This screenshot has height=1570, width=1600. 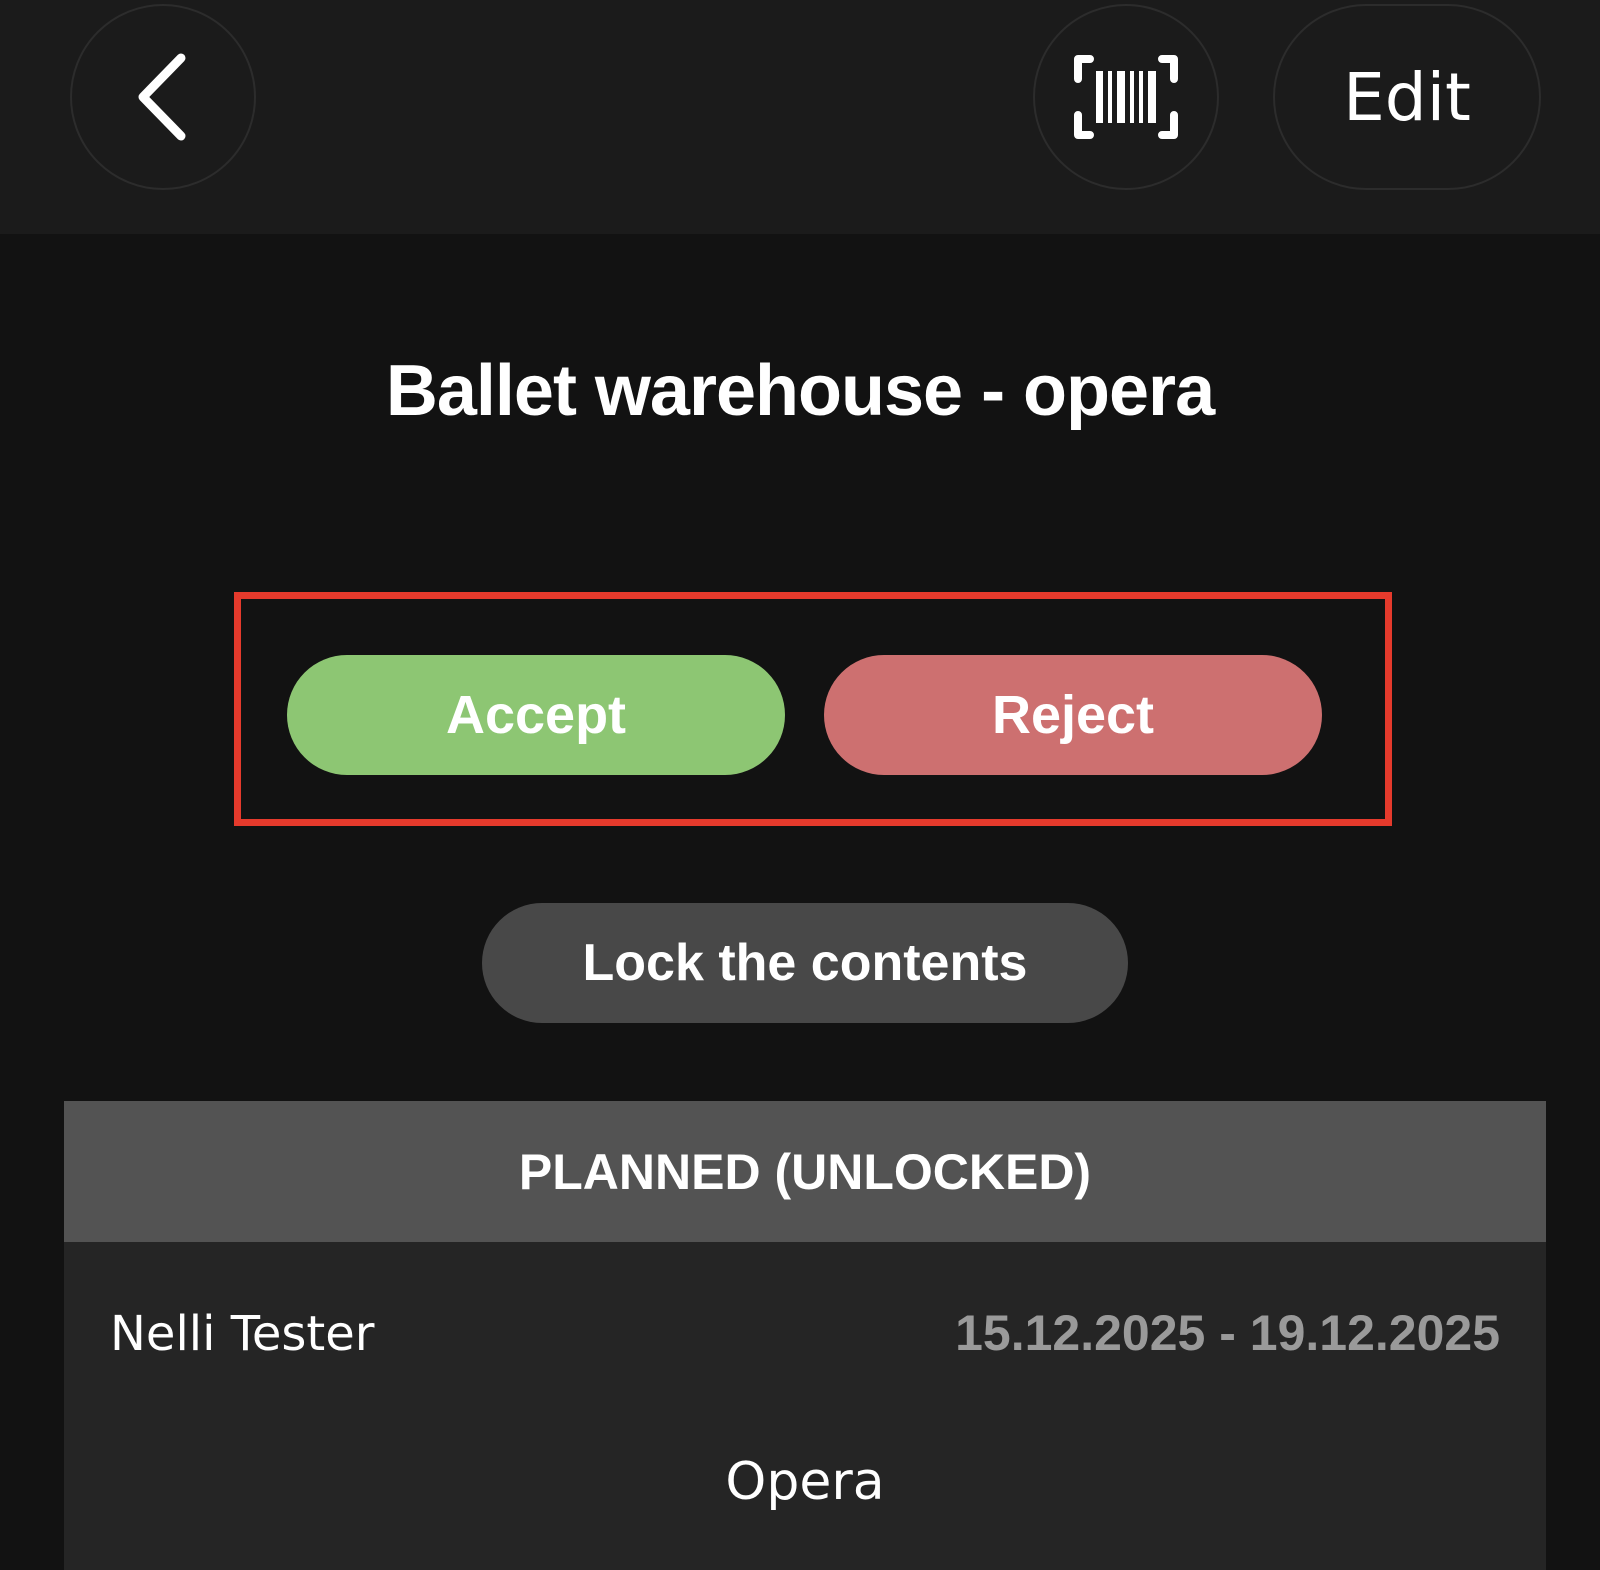 What do you see at coordinates (800, 117) in the screenshot?
I see `top-app-bar: Edit` at bounding box center [800, 117].